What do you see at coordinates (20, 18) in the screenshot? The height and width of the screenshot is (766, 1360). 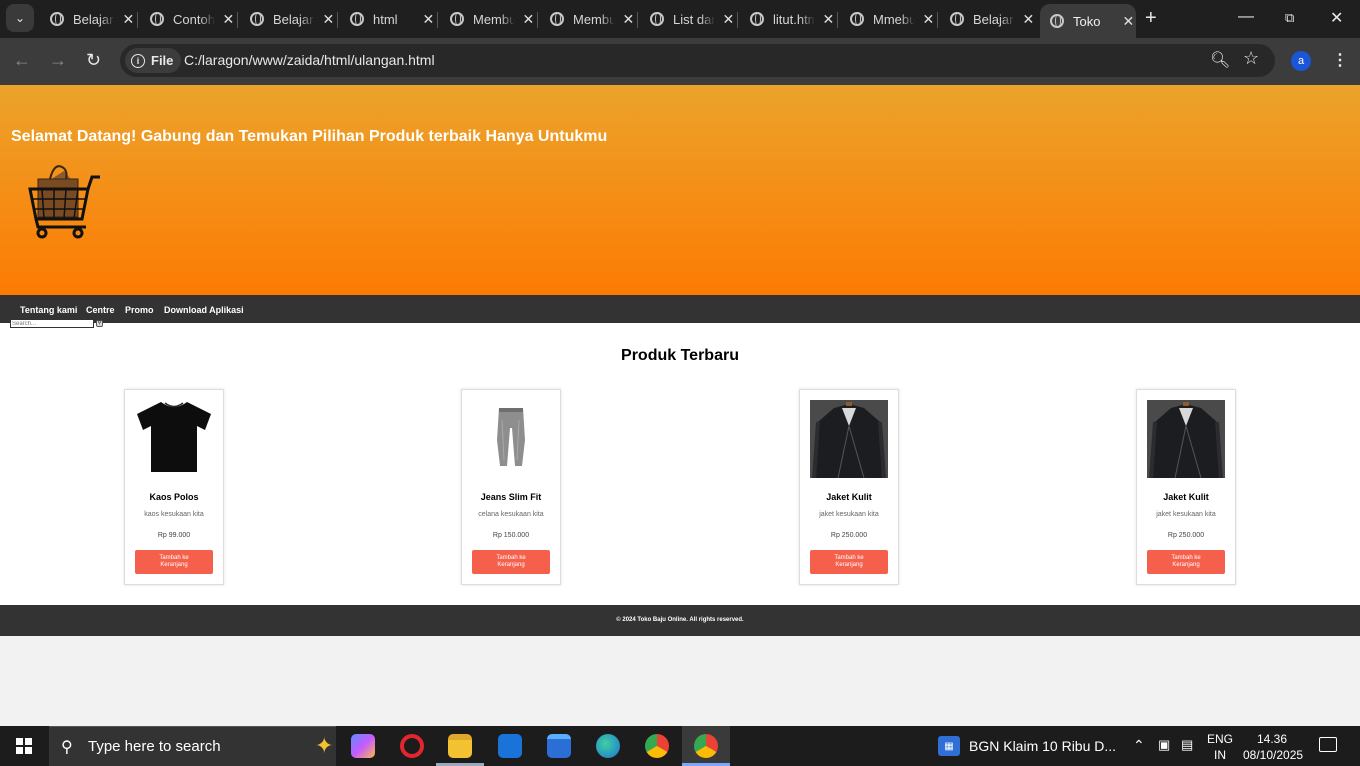 I see `tab-search-chevron-icon: ⌄` at bounding box center [20, 18].